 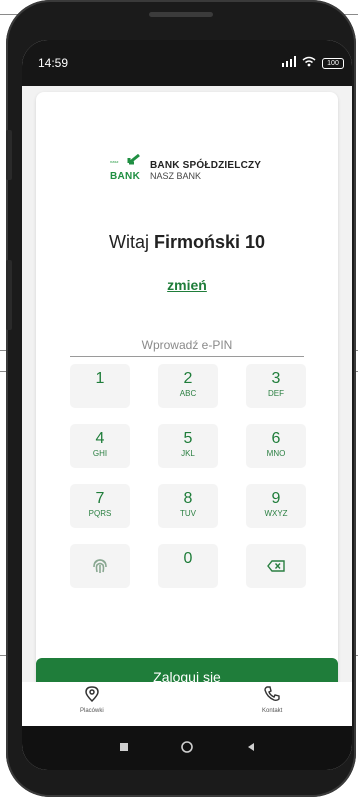 What do you see at coordinates (92, 694) in the screenshot?
I see `location-pin-icon` at bounding box center [92, 694].